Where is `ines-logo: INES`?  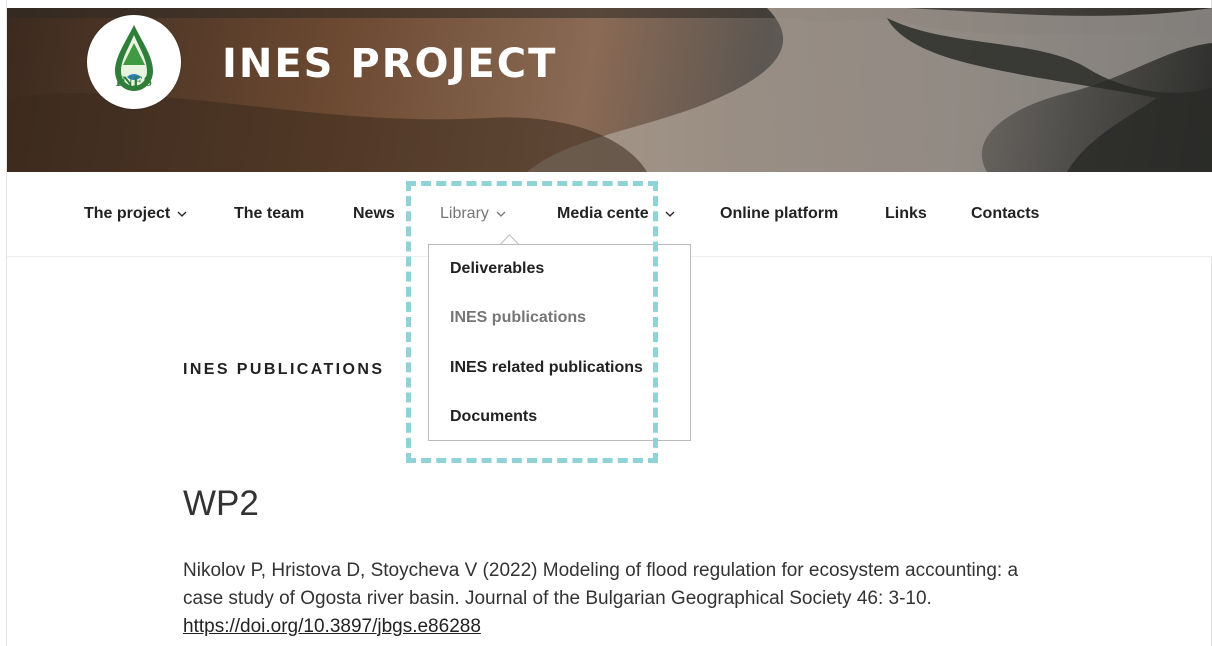
ines-logo: INES is located at coordinates (134, 62).